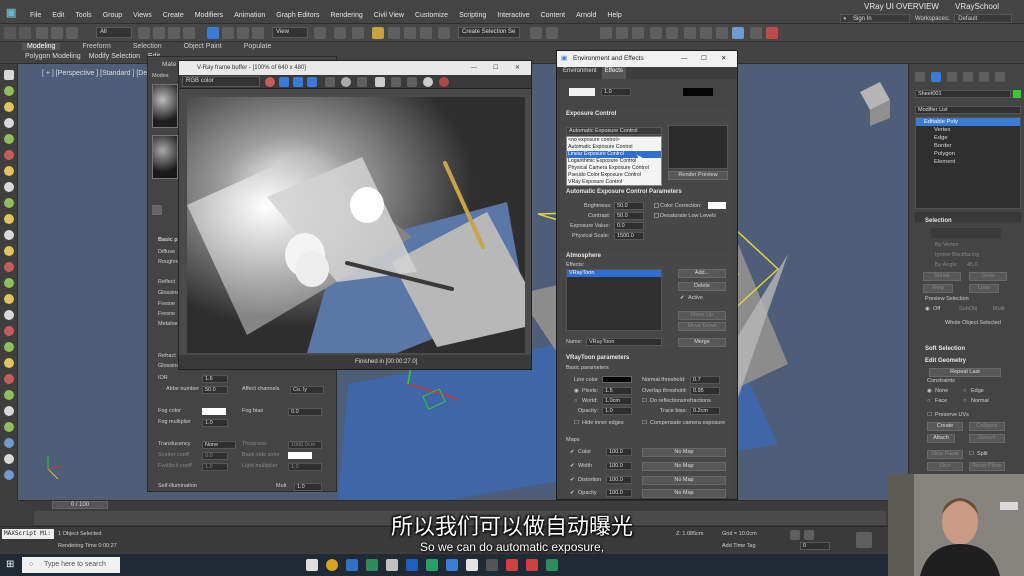 This screenshot has width=1024, height=576. I want to click on color-red-icon, so click(270, 82).